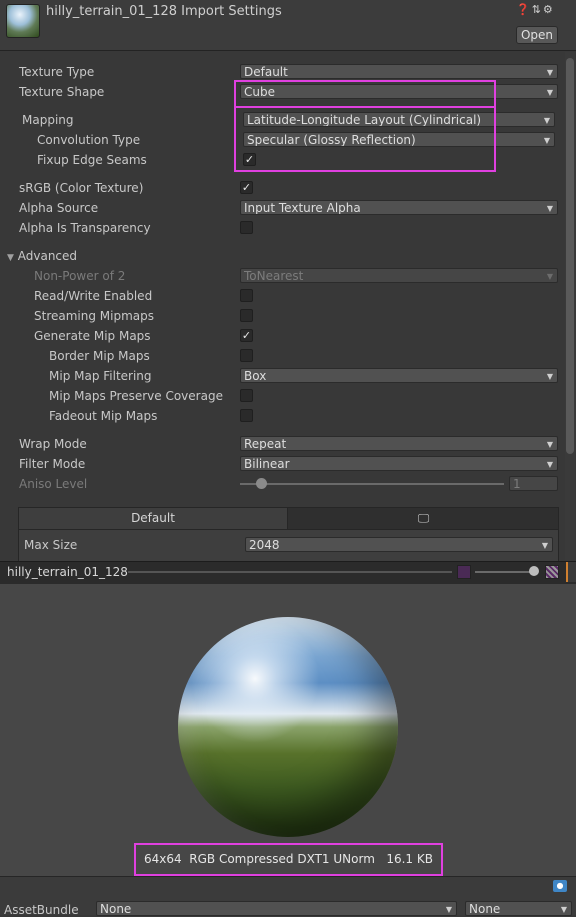  I want to click on highlight-mapping, so click(365, 139).